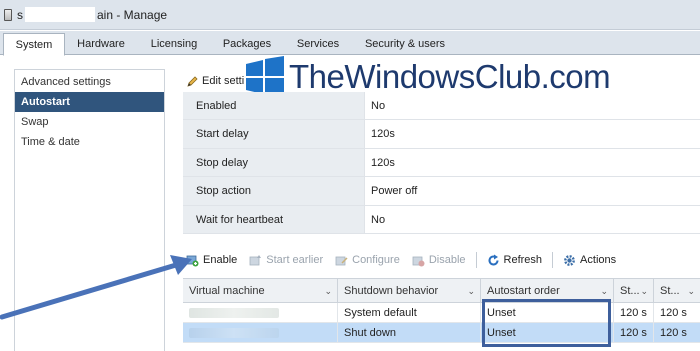 Image resolution: width=700 pixels, height=351 pixels. Describe the element at coordinates (394, 191) in the screenshot. I see `setting-value: Power off` at that location.